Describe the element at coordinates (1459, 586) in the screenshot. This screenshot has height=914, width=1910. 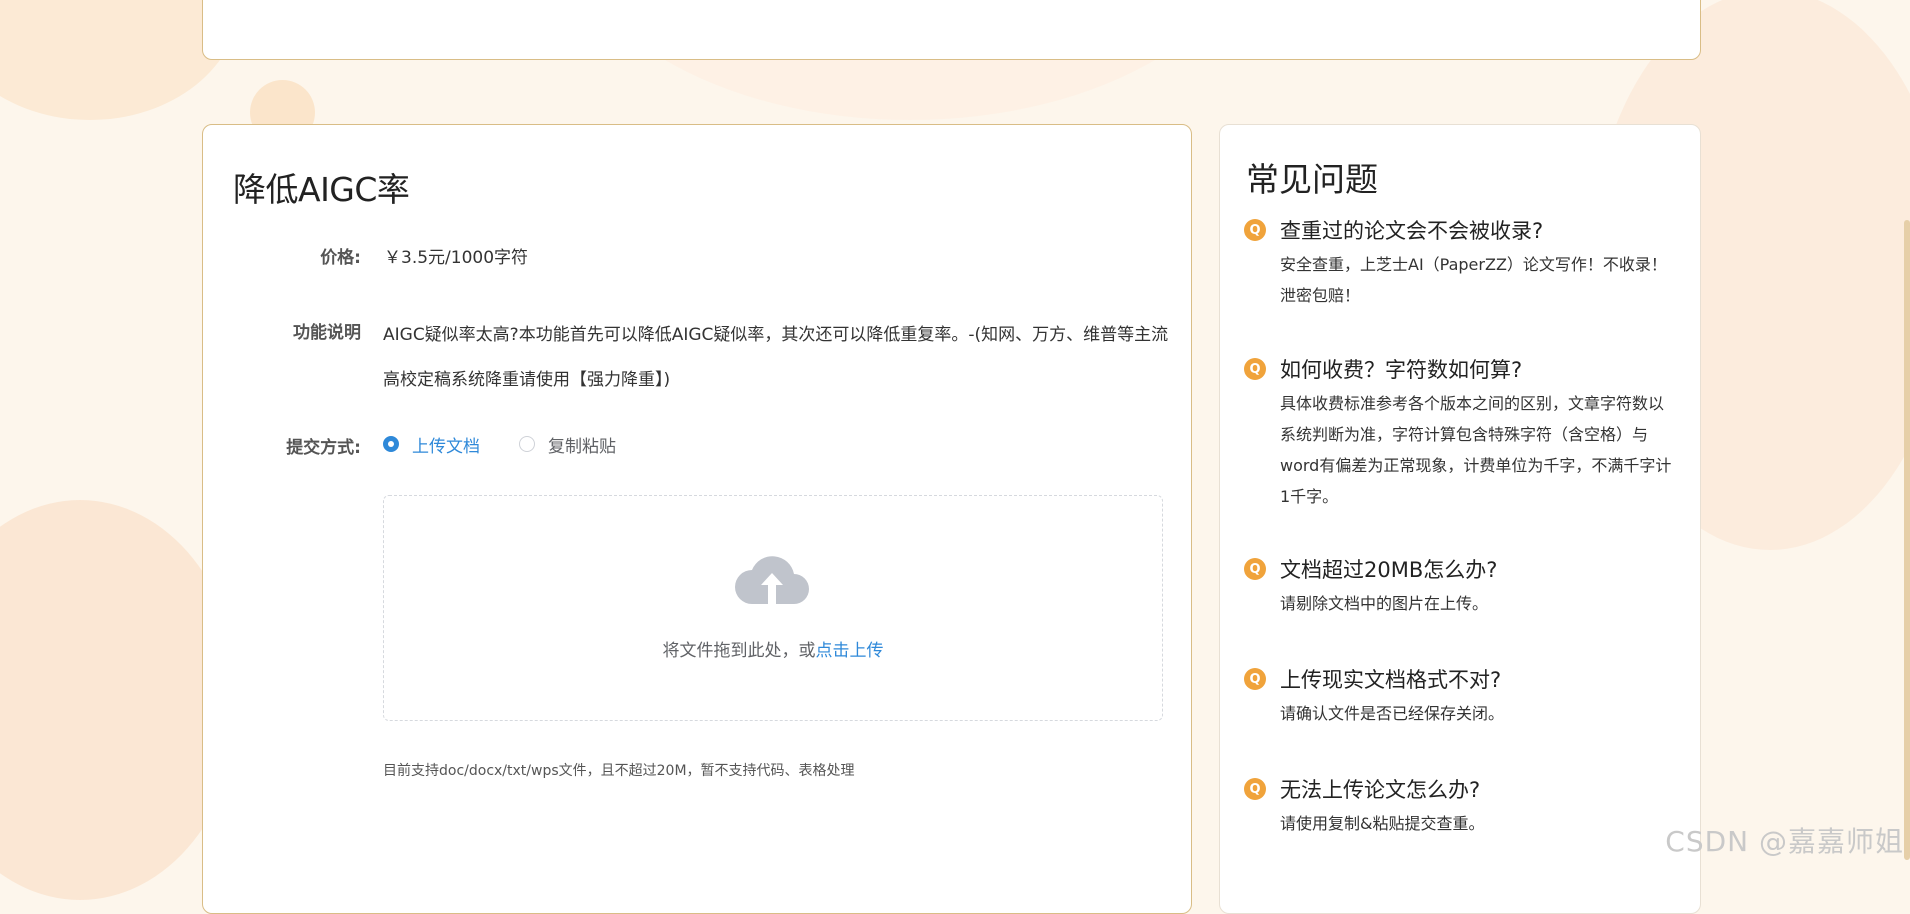
I see `faq-item: Q 文档超过20MB怎么办? 请剔除文档中的图片在上传。` at that location.